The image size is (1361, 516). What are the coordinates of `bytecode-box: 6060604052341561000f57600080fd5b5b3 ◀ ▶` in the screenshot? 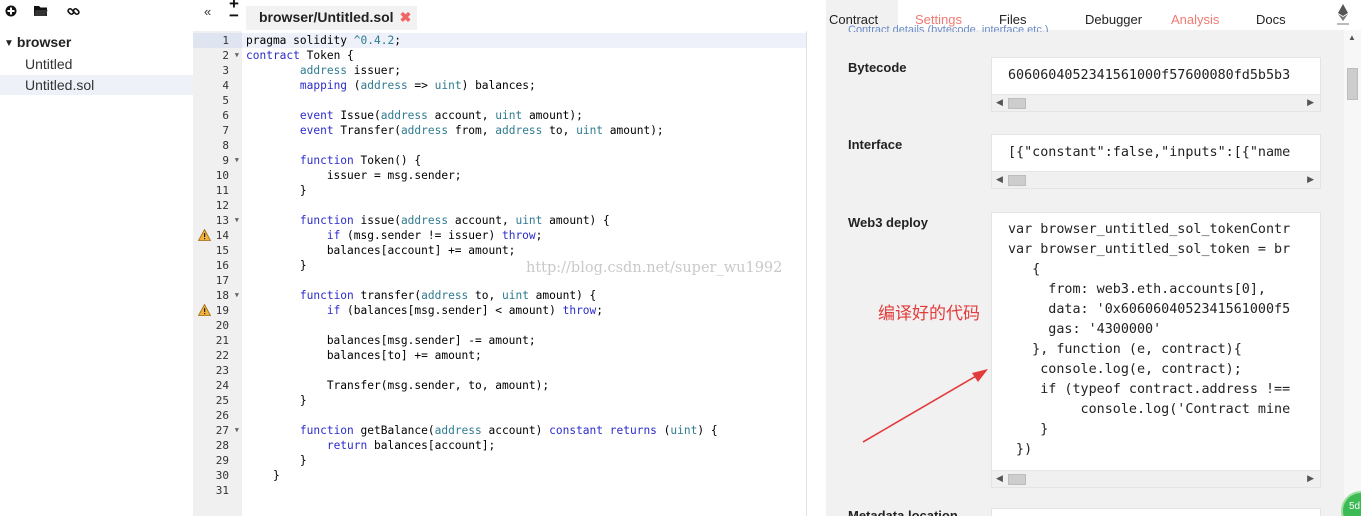 It's located at (1156, 84).